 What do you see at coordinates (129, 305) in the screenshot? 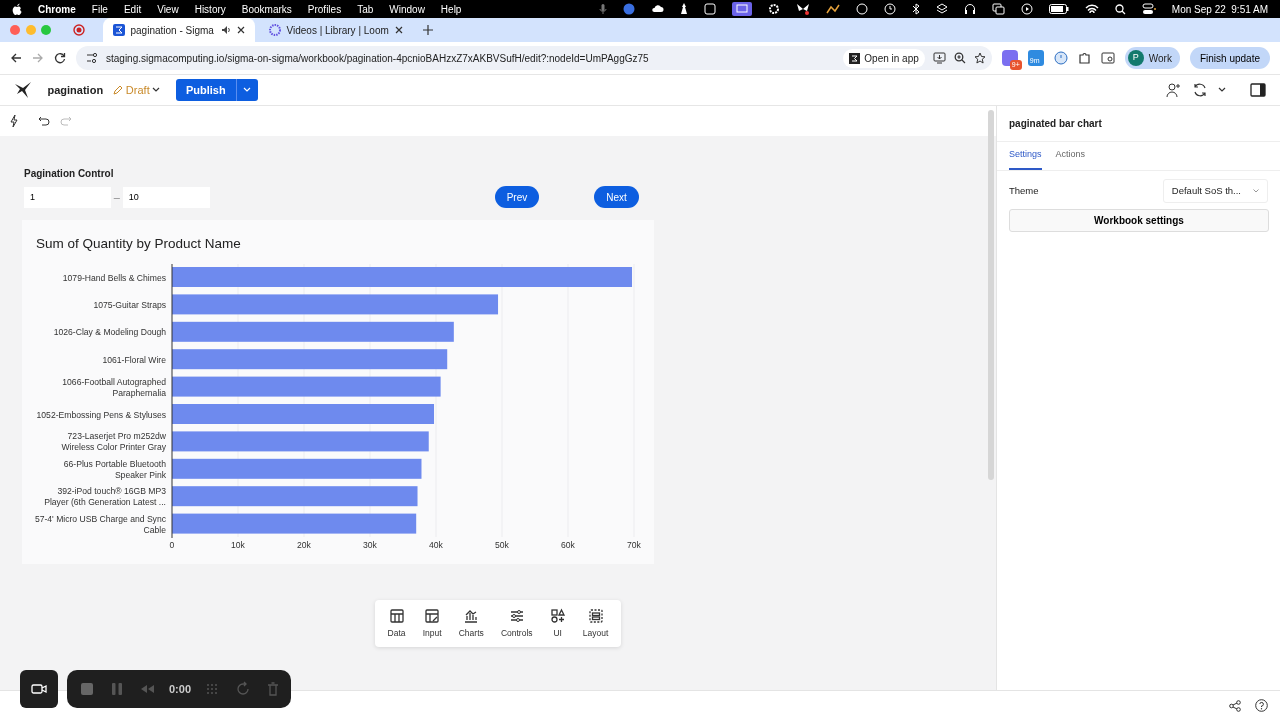
I see `category-label: 1075-Guitar Straps` at bounding box center [129, 305].